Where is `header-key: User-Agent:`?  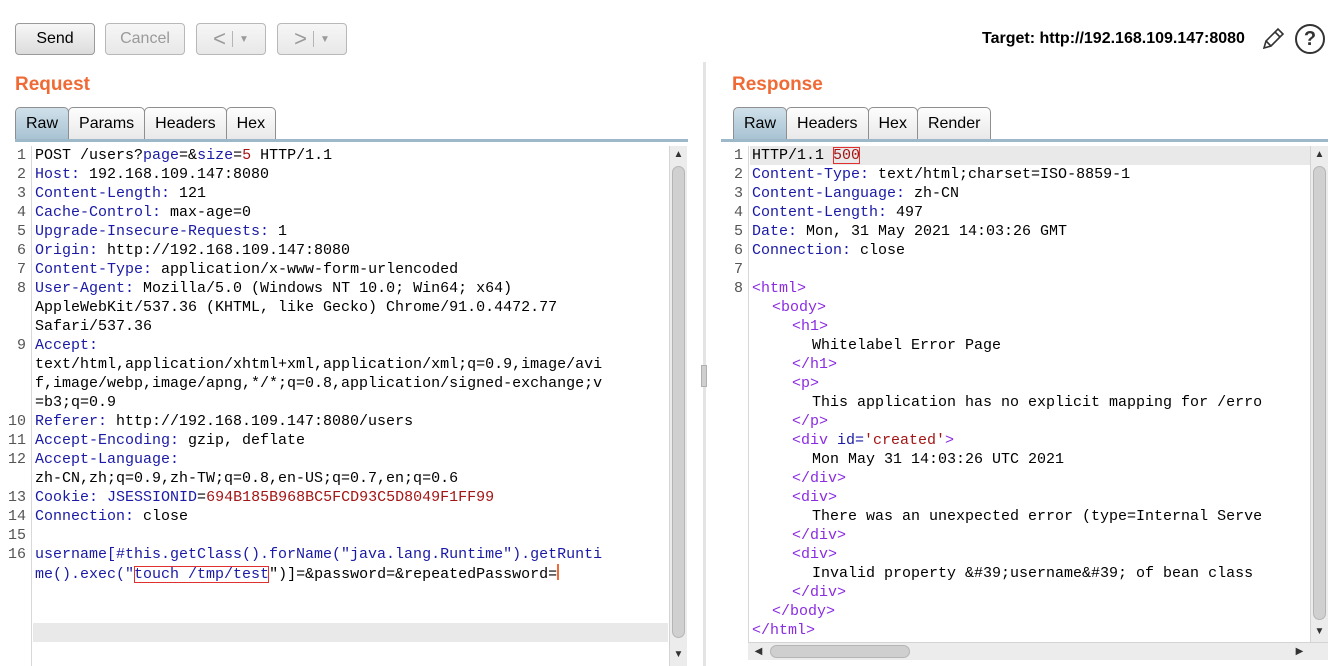
header-key: User-Agent: is located at coordinates (85, 288).